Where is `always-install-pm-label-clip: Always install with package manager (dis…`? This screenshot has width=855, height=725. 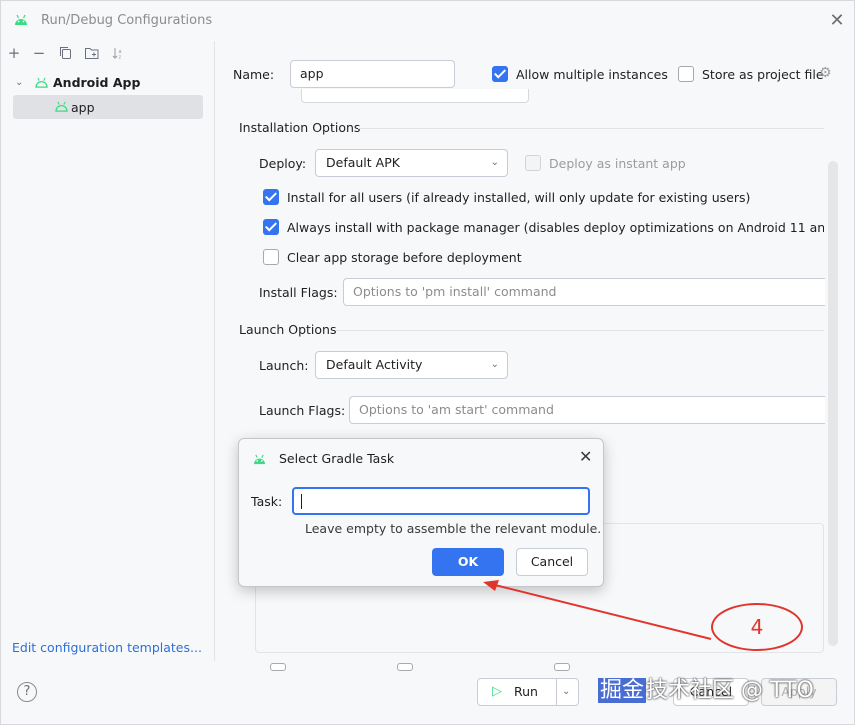
always-install-pm-label-clip: Always install with package manager (dis… is located at coordinates (555, 227).